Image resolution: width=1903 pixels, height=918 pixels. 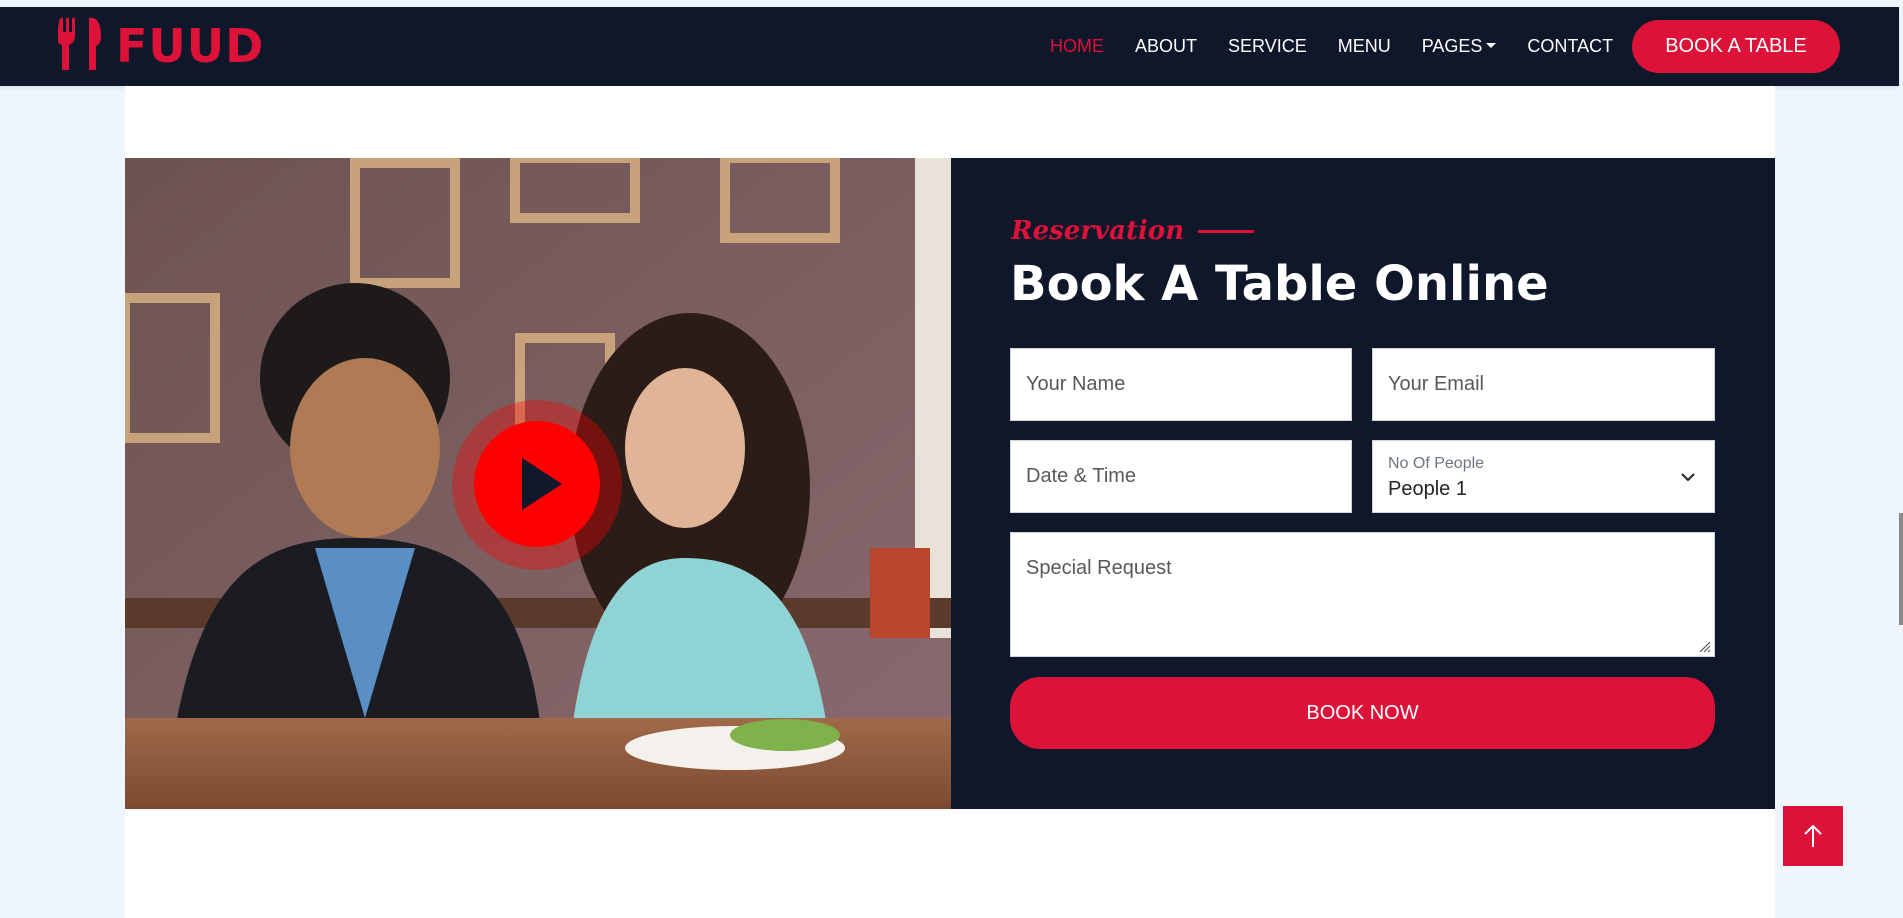 I want to click on nav-menu: MENU, so click(x=1364, y=46).